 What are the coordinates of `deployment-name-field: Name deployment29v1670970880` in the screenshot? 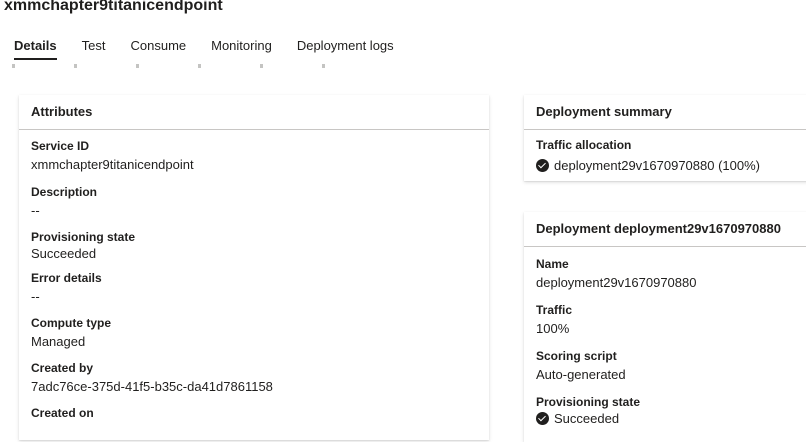 It's located at (665, 274).